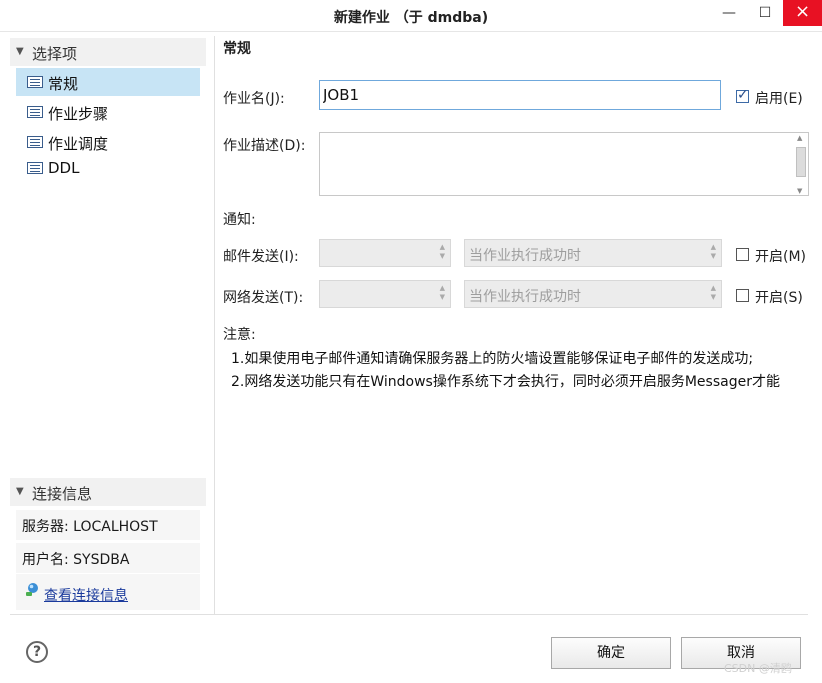 Image resolution: width=822 pixels, height=683 pixels. What do you see at coordinates (76, 560) in the screenshot?
I see `user-text: 用户名: SYSDBA` at bounding box center [76, 560].